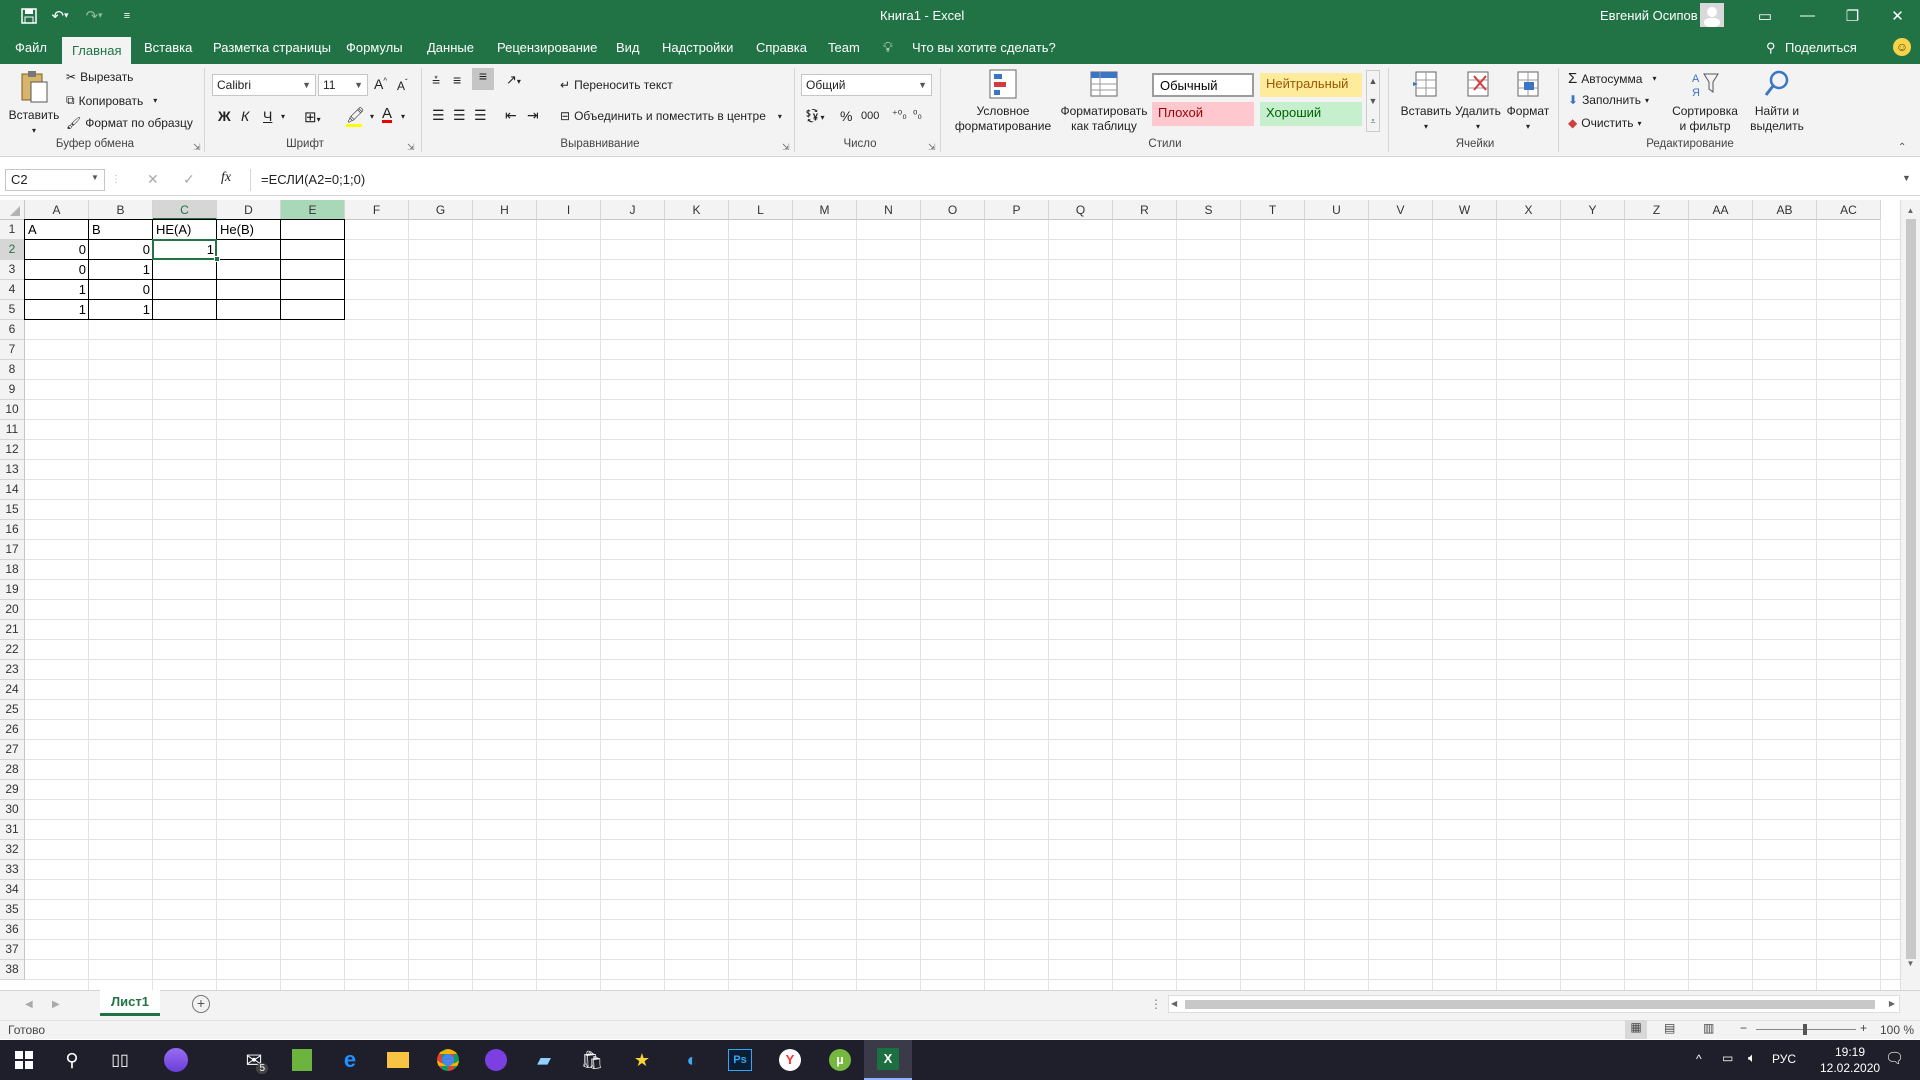  Describe the element at coordinates (313, 210) in the screenshot. I see `column-header: E` at that location.